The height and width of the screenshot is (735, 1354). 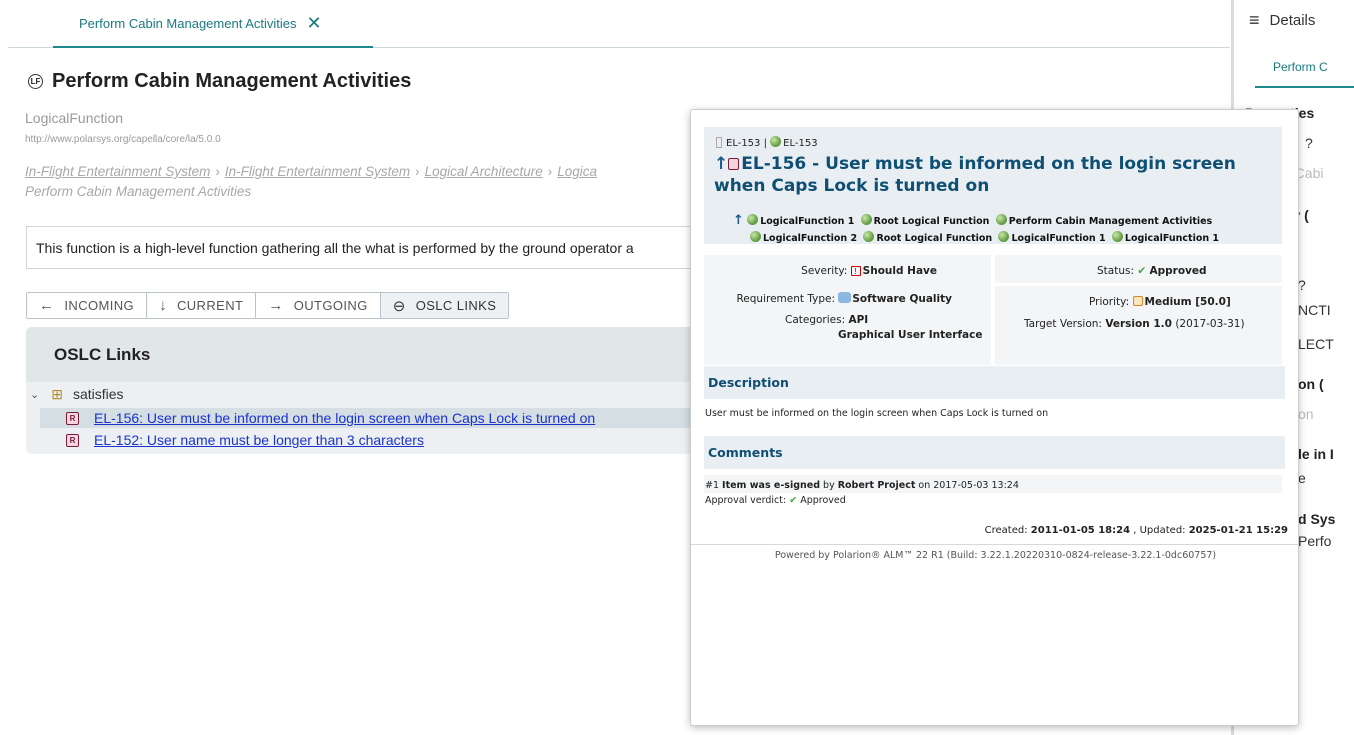 What do you see at coordinates (714, 485) in the screenshot?
I see `comment-number: #1` at bounding box center [714, 485].